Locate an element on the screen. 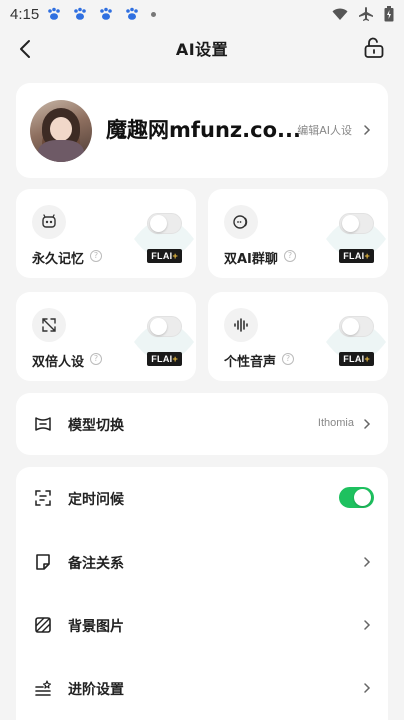 This screenshot has width=404, height=720. back-arrow-icon is located at coordinates (25, 49).